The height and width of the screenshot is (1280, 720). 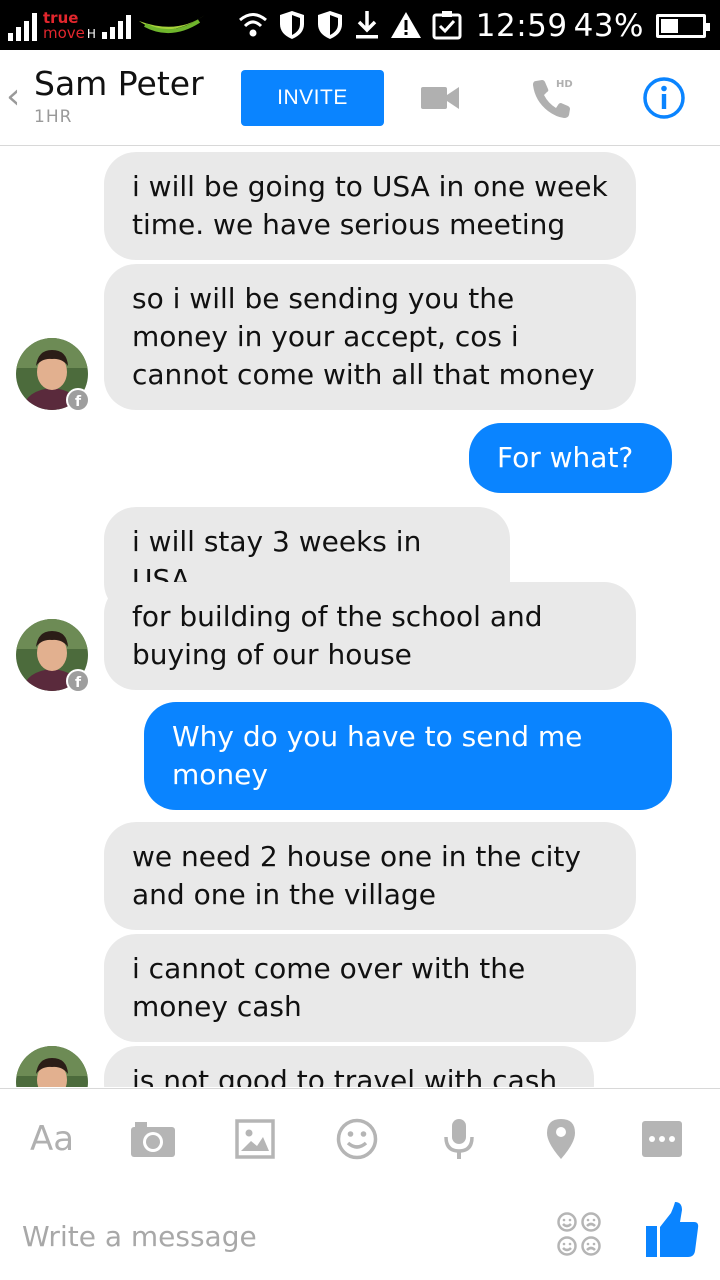 What do you see at coordinates (13, 96) in the screenshot?
I see `chevron-left-icon: ‹` at bounding box center [13, 96].